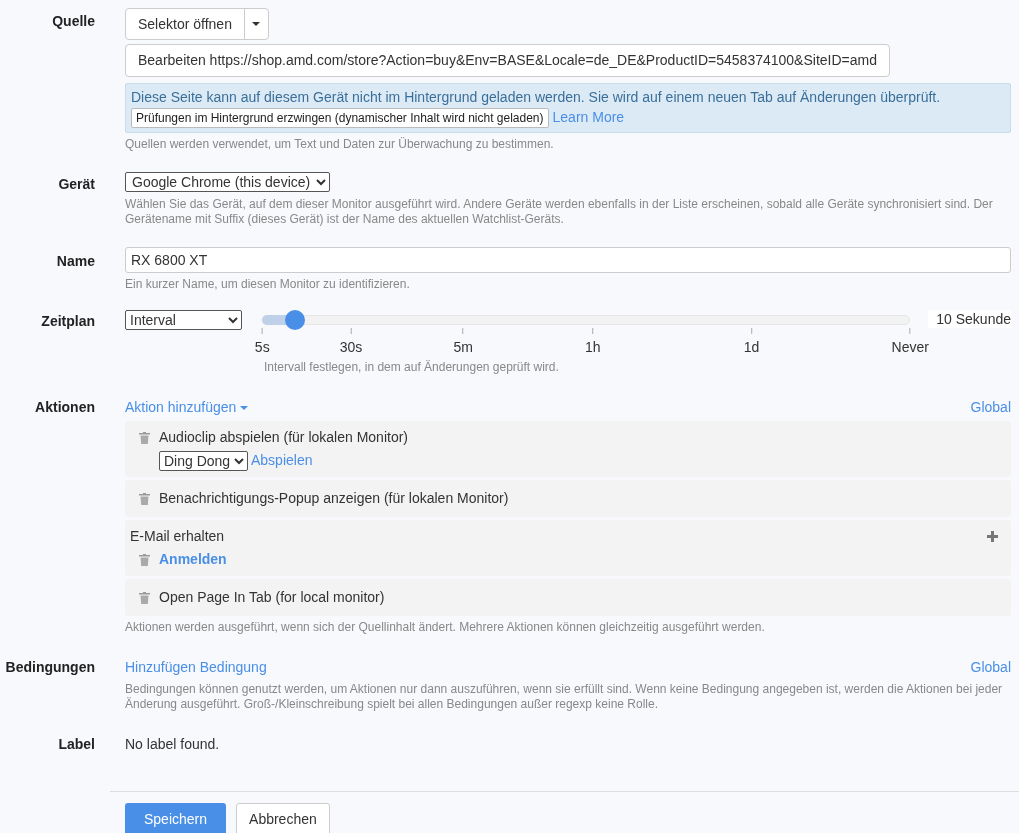 The height and width of the screenshot is (833, 1019). Describe the element at coordinates (536, 97) in the screenshot. I see `notice-text: Diese Seite kann auf diesem Gerät nicht im Hintergrund geladen werden. Sie wird auf einem neuen Tab auf Änderungen überprüft.` at that location.